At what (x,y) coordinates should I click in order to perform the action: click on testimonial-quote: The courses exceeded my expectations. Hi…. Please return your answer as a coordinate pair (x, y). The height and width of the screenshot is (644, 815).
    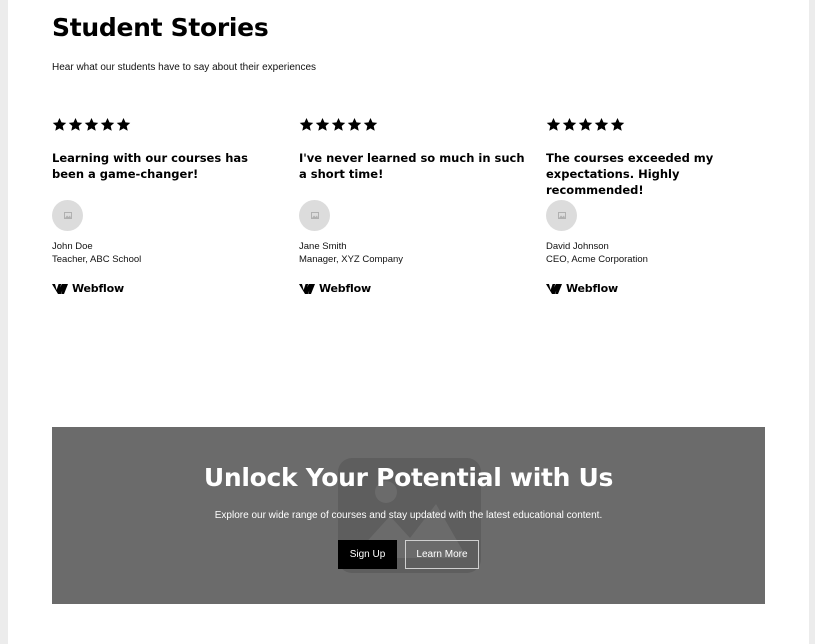
    Looking at the image, I should click on (630, 174).